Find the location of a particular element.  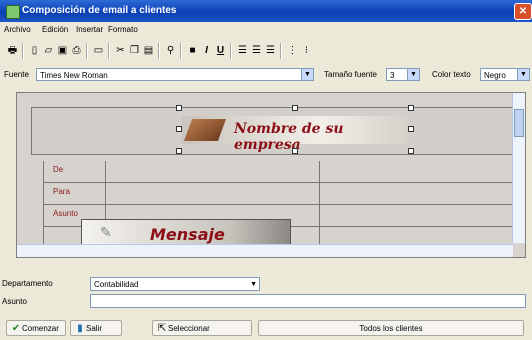

subject-field is located at coordinates (308, 301).